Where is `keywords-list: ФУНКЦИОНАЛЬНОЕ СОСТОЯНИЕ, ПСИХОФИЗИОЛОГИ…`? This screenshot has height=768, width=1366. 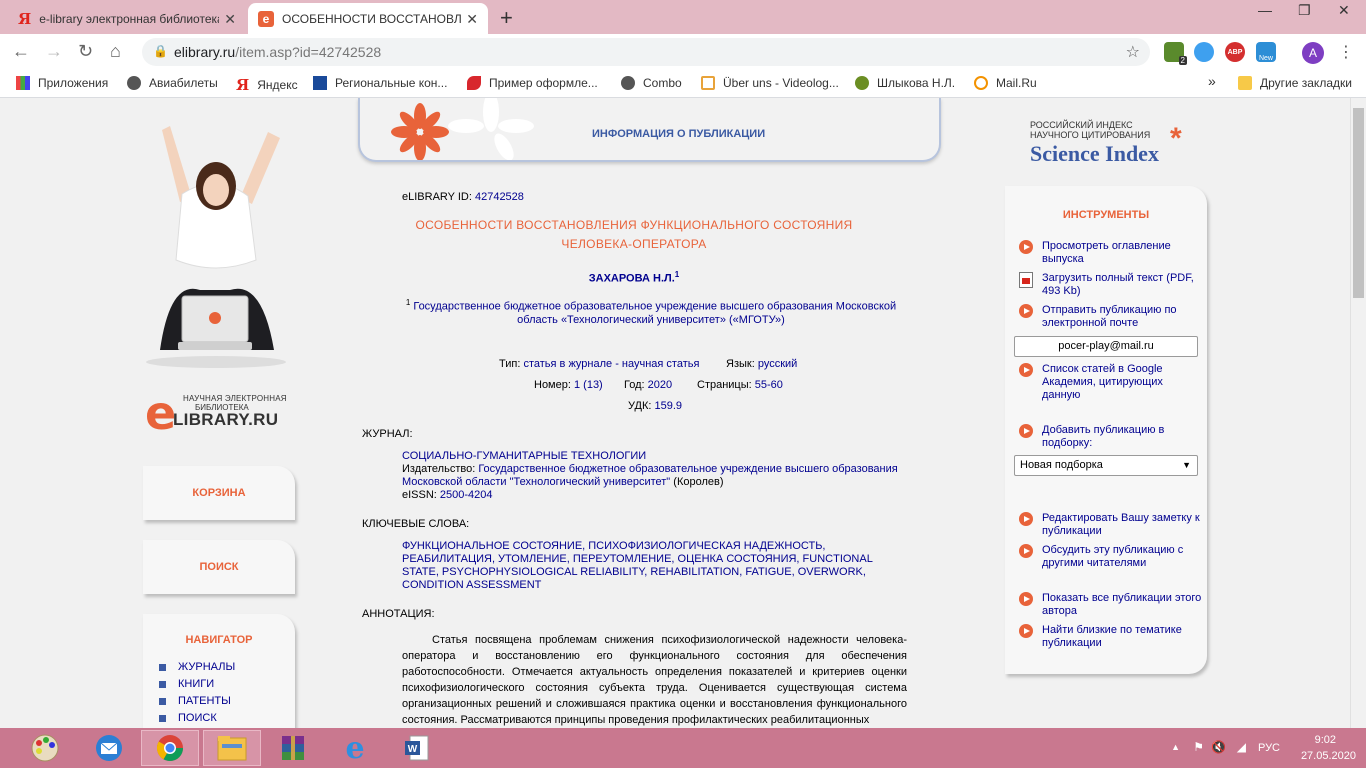
keywords-list: ФУНКЦИОНАЛЬНОЕ СОСТОЯНИЕ, ПСИХОФИЗИОЛОГИ… is located at coordinates (654, 566).